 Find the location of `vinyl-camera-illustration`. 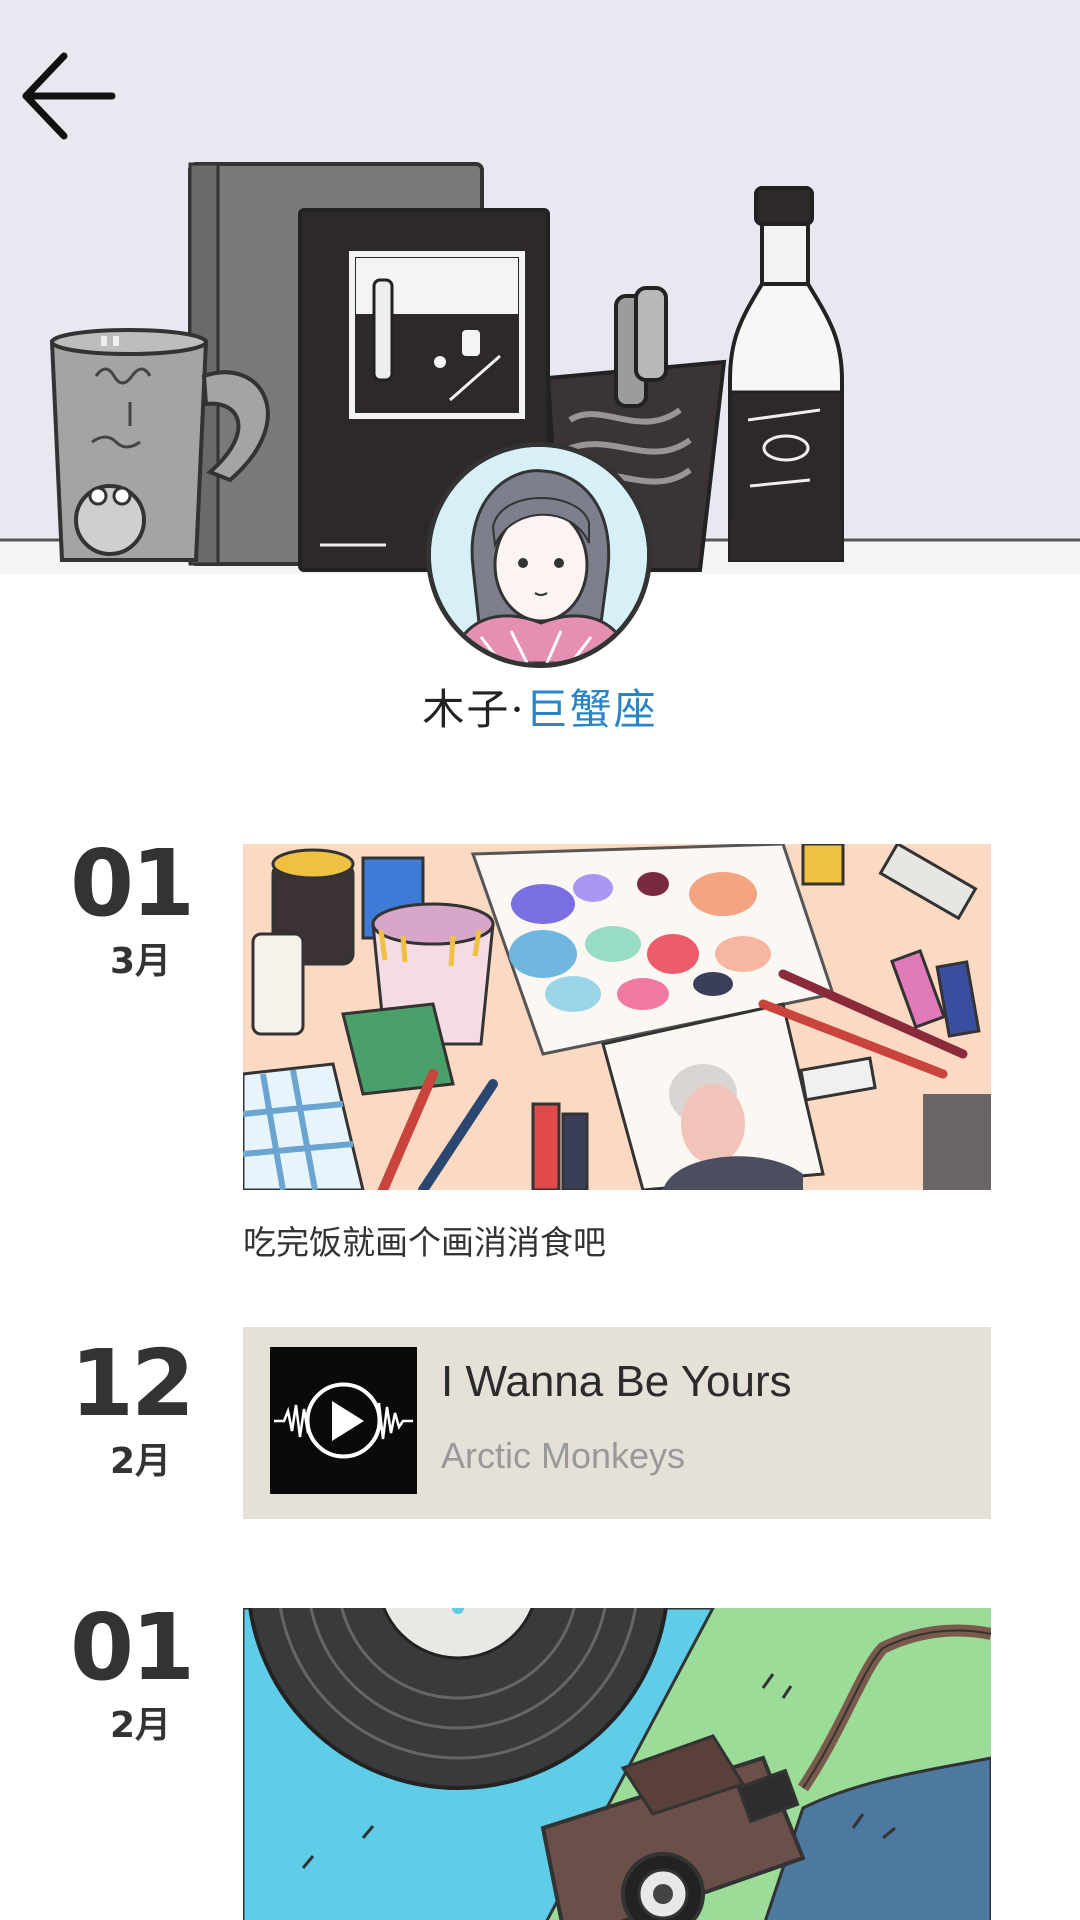

vinyl-camera-illustration is located at coordinates (617, 1764).